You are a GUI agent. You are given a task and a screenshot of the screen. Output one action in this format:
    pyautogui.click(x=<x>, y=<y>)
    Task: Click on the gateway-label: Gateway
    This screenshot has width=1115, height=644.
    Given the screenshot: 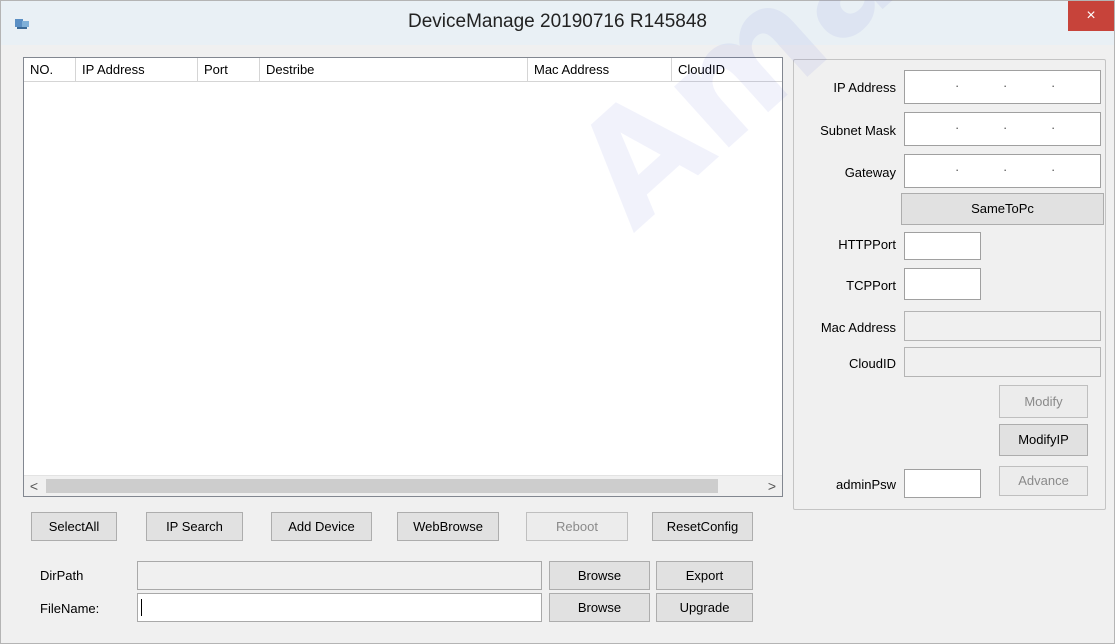 What is the action you would take?
    pyautogui.click(x=870, y=172)
    